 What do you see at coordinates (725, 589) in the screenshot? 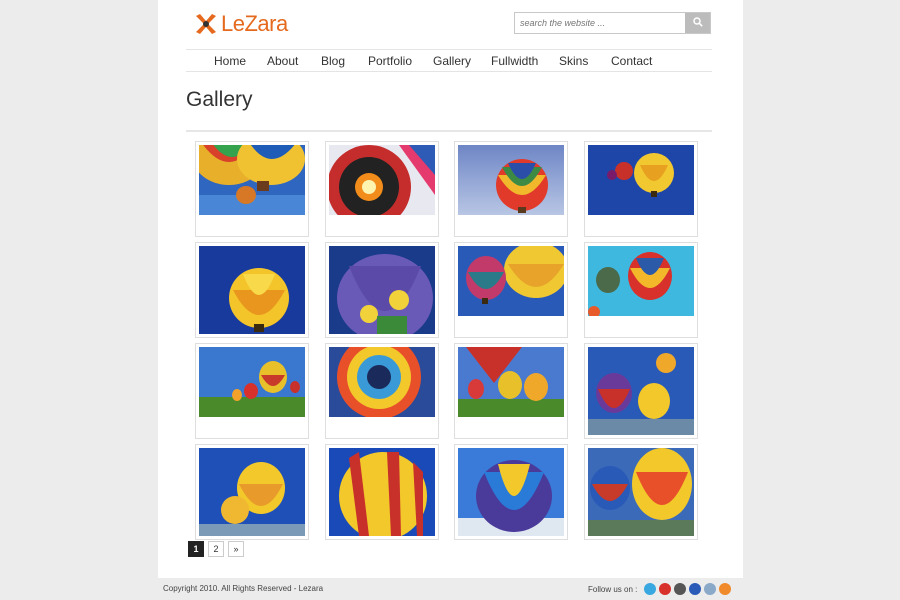
I see `rss-icon` at bounding box center [725, 589].